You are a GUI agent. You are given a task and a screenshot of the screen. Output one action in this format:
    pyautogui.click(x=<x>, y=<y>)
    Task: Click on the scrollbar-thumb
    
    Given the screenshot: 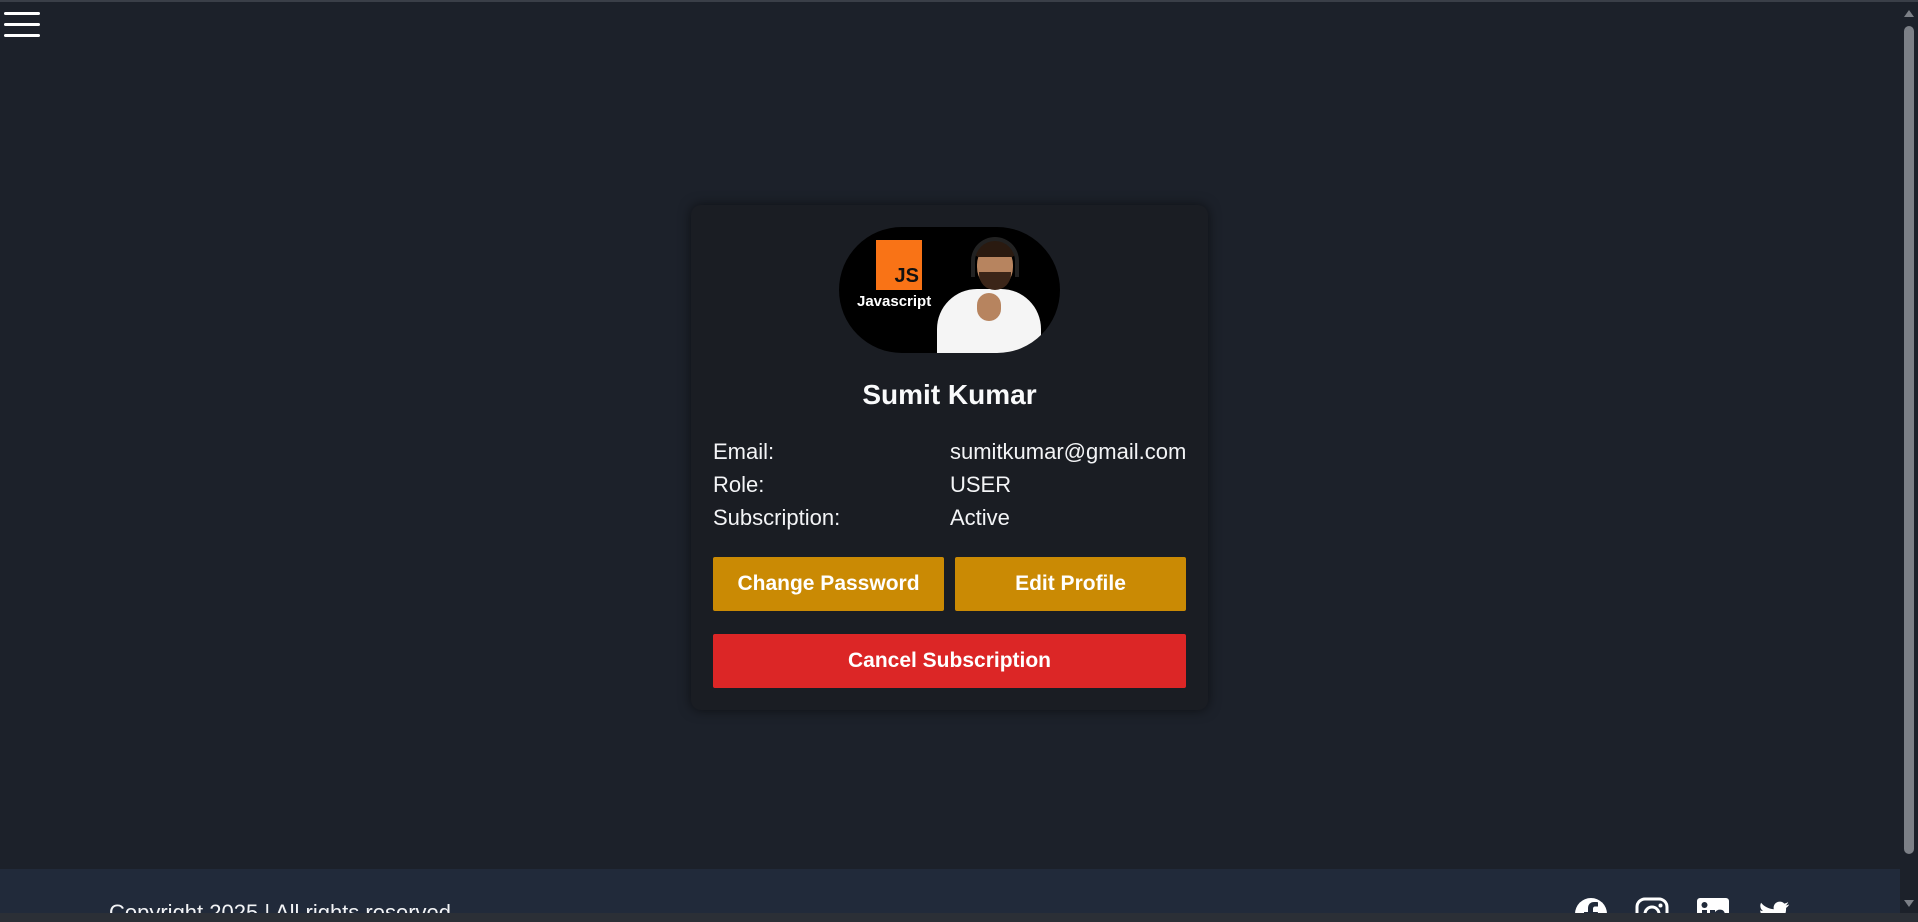 What is the action you would take?
    pyautogui.click(x=1909, y=440)
    